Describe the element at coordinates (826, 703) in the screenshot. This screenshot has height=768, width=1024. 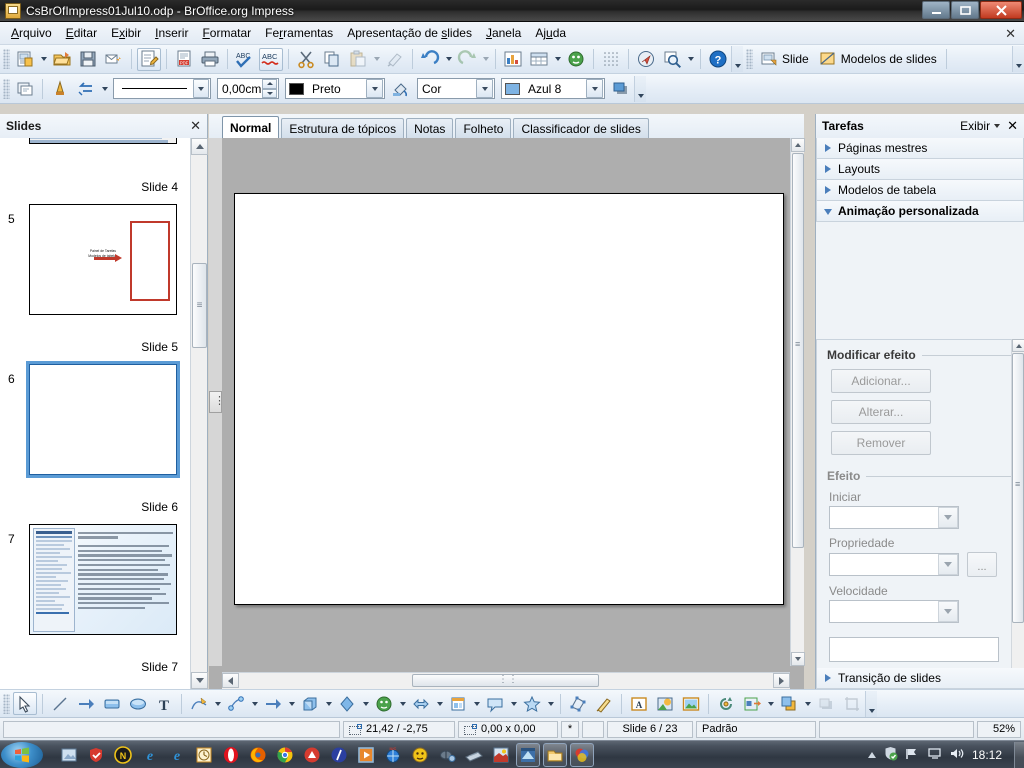
I see `shadow-object-icon` at that location.